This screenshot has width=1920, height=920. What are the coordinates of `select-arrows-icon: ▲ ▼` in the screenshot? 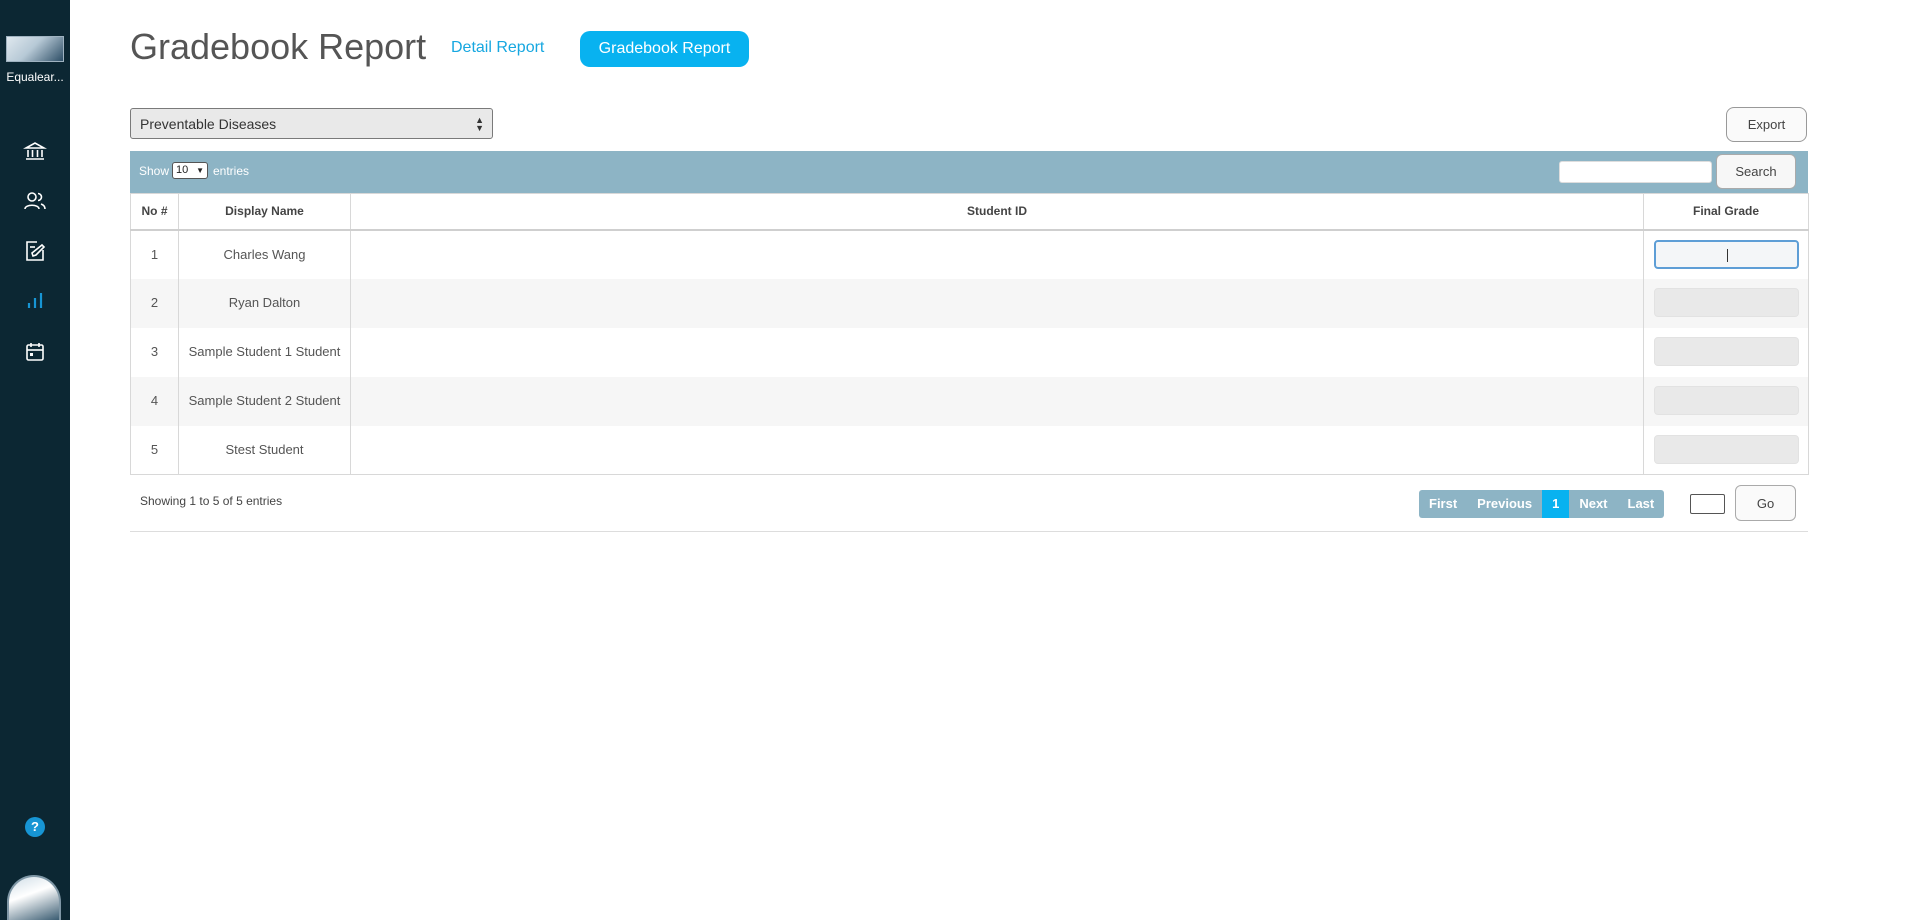 It's located at (479, 124).